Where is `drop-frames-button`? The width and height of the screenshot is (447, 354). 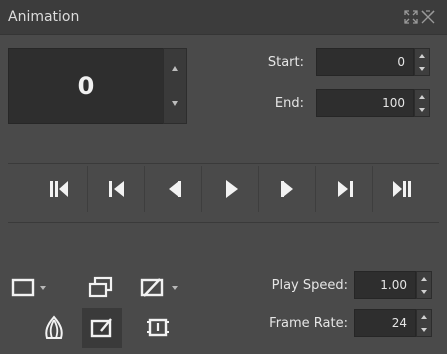
drop-frames-button is located at coordinates (158, 328).